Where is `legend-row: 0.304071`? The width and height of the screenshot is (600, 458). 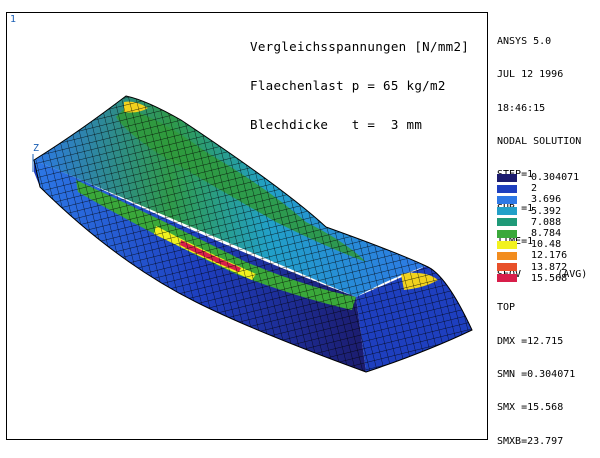 legend-row: 0.304071 is located at coordinates (538, 177).